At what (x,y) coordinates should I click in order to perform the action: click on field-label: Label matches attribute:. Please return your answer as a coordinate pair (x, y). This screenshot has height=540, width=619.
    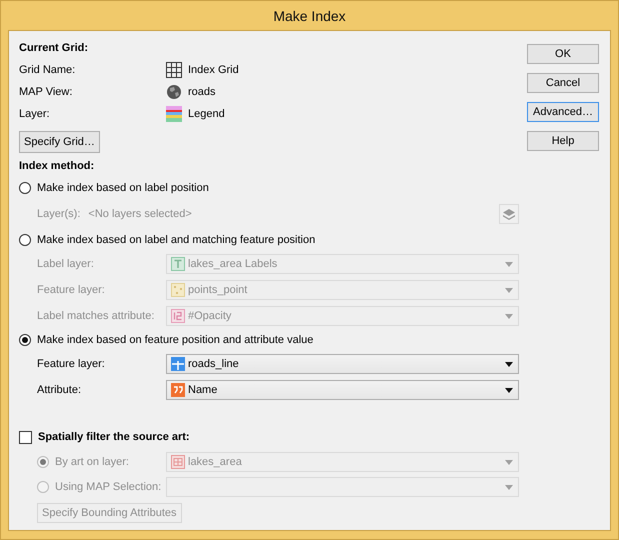
    Looking at the image, I should click on (96, 316).